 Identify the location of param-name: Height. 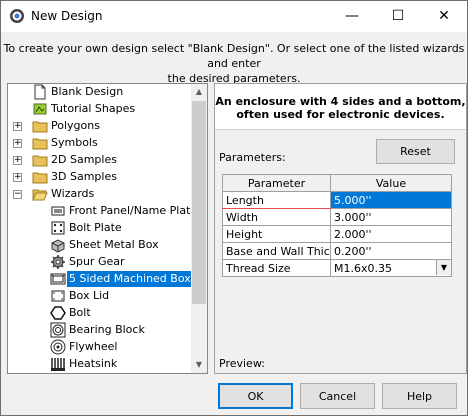
(276, 234).